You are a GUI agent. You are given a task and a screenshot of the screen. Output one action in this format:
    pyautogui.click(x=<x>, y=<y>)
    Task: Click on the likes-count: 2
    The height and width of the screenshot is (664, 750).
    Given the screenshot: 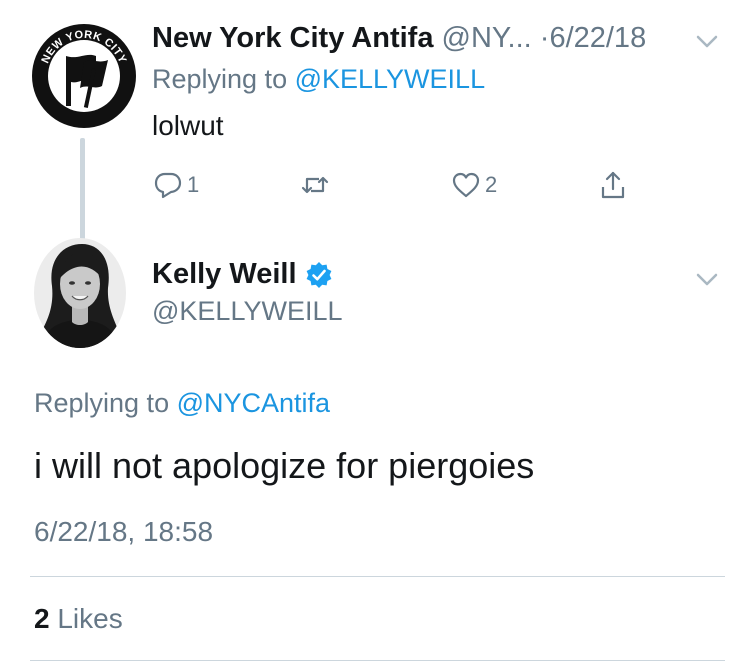 What is the action you would take?
    pyautogui.click(x=42, y=618)
    